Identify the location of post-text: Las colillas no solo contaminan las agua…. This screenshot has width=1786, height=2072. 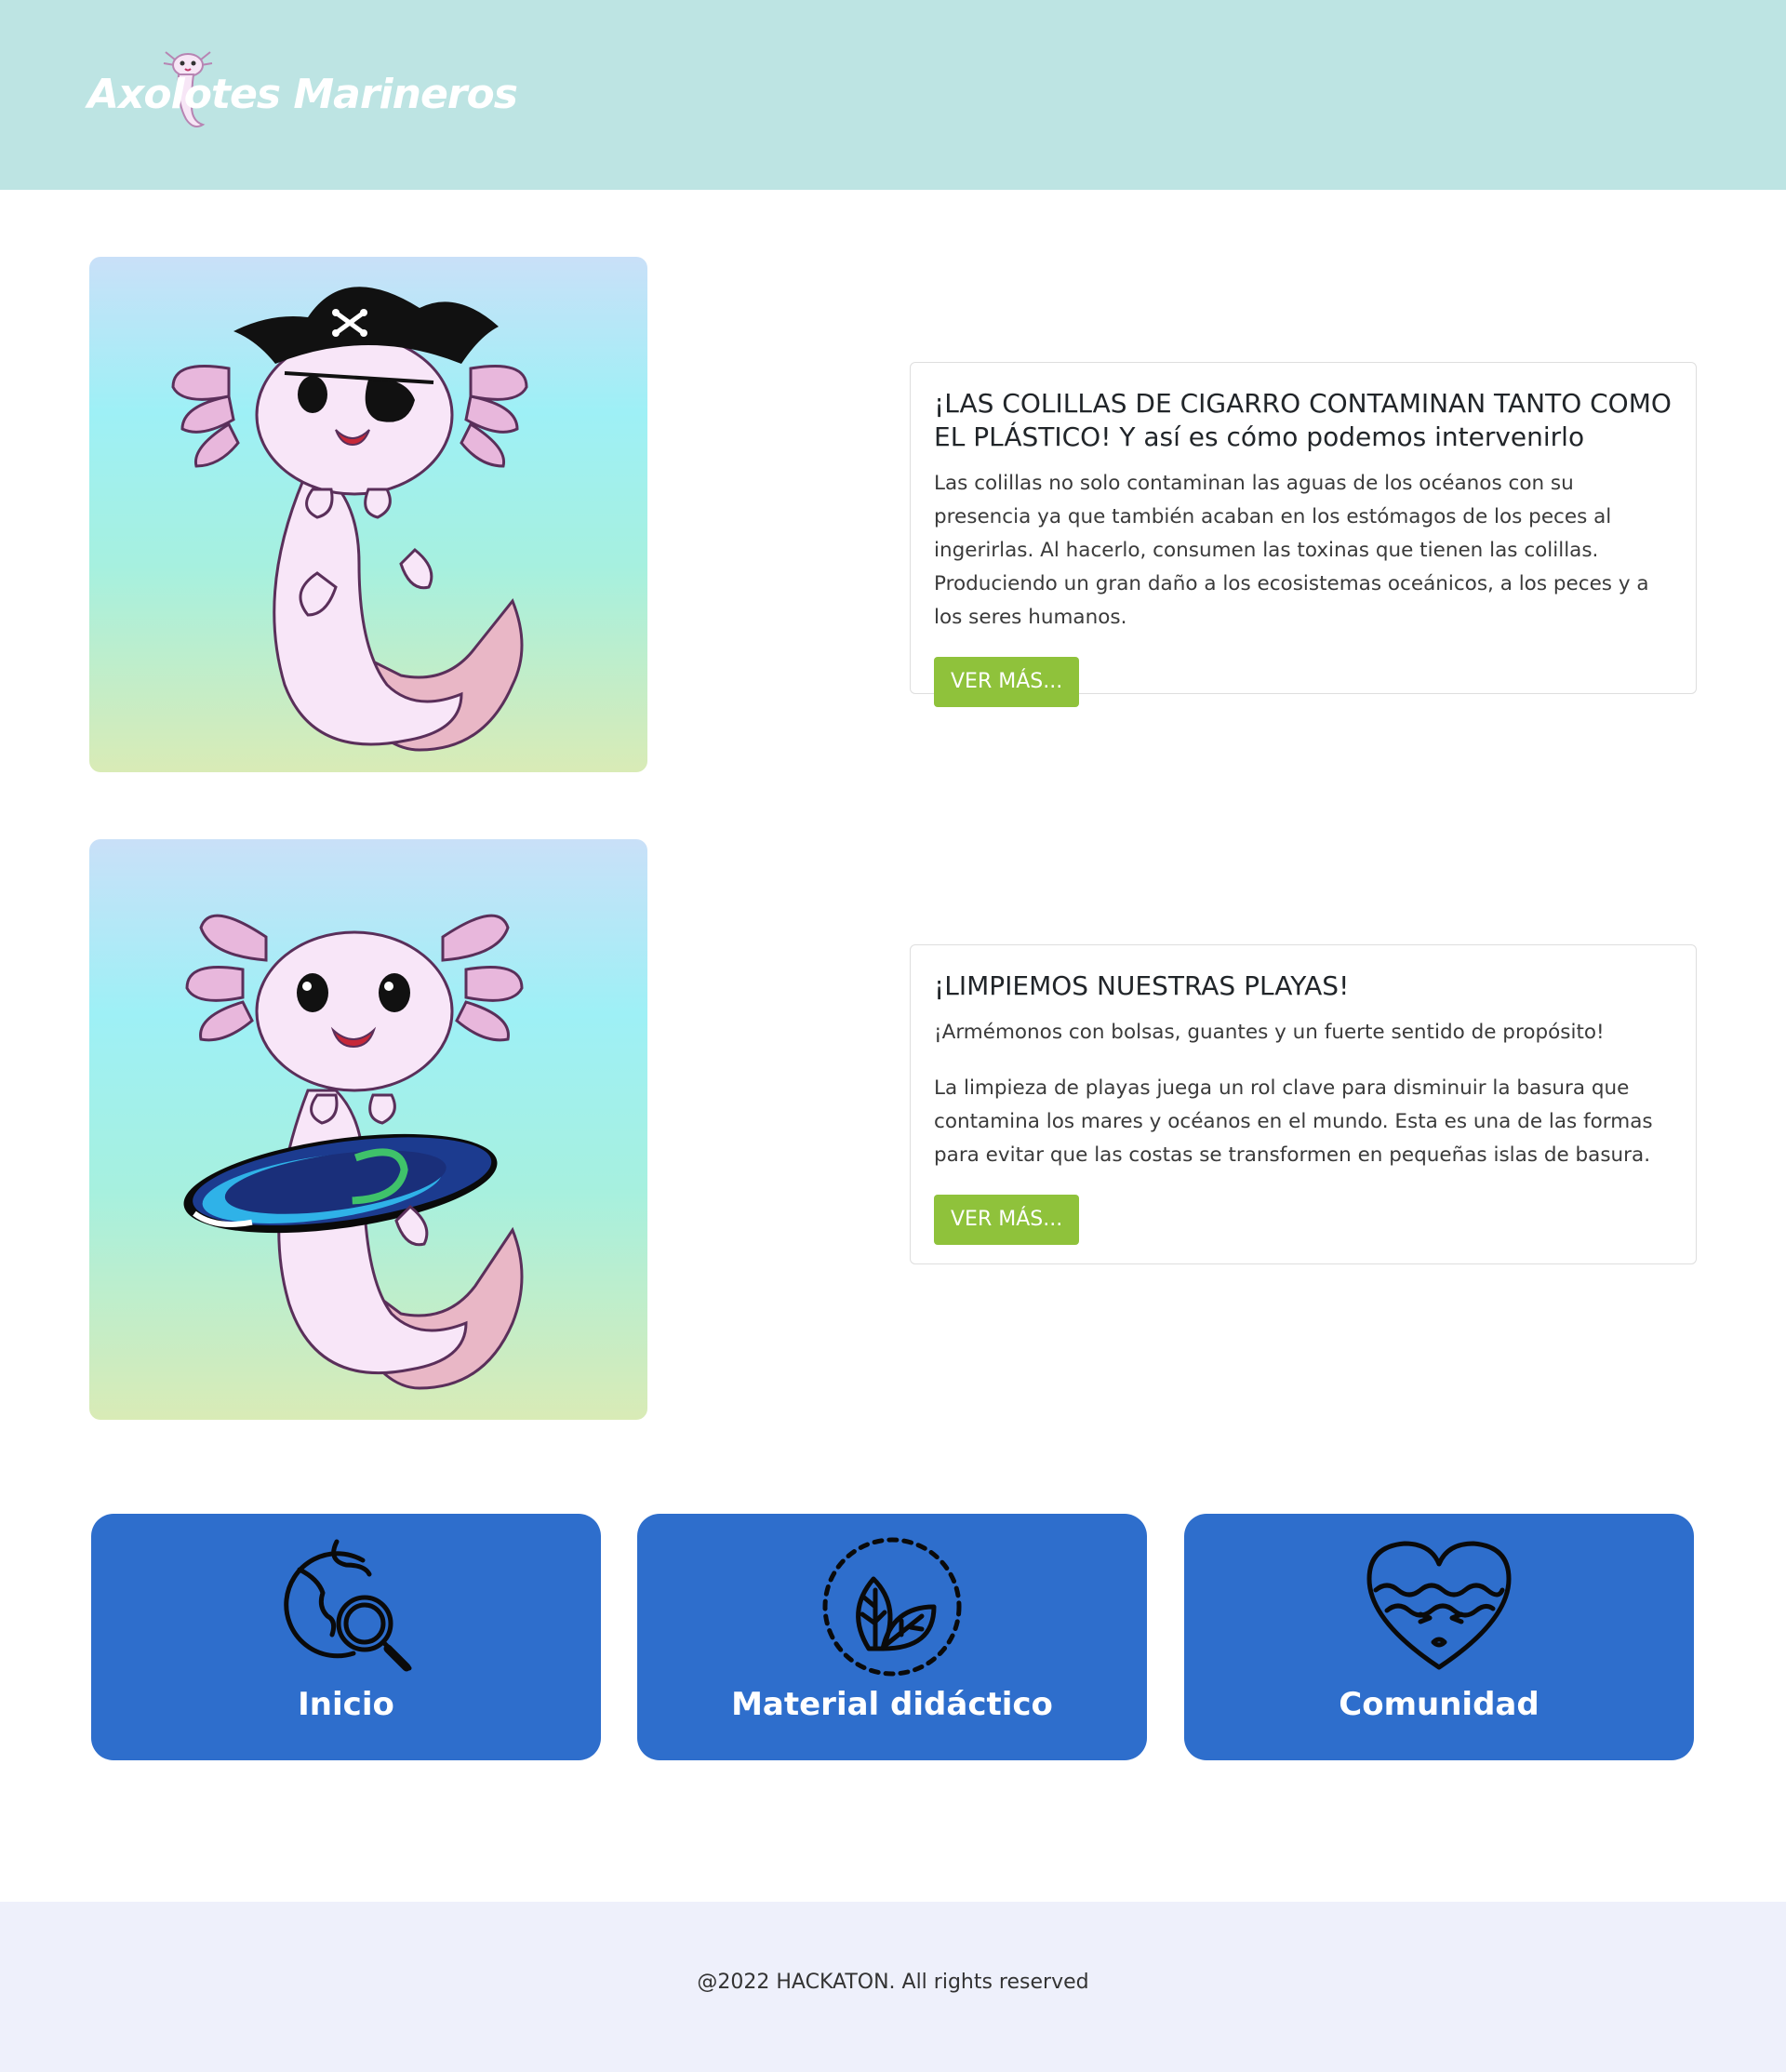
(1291, 551).